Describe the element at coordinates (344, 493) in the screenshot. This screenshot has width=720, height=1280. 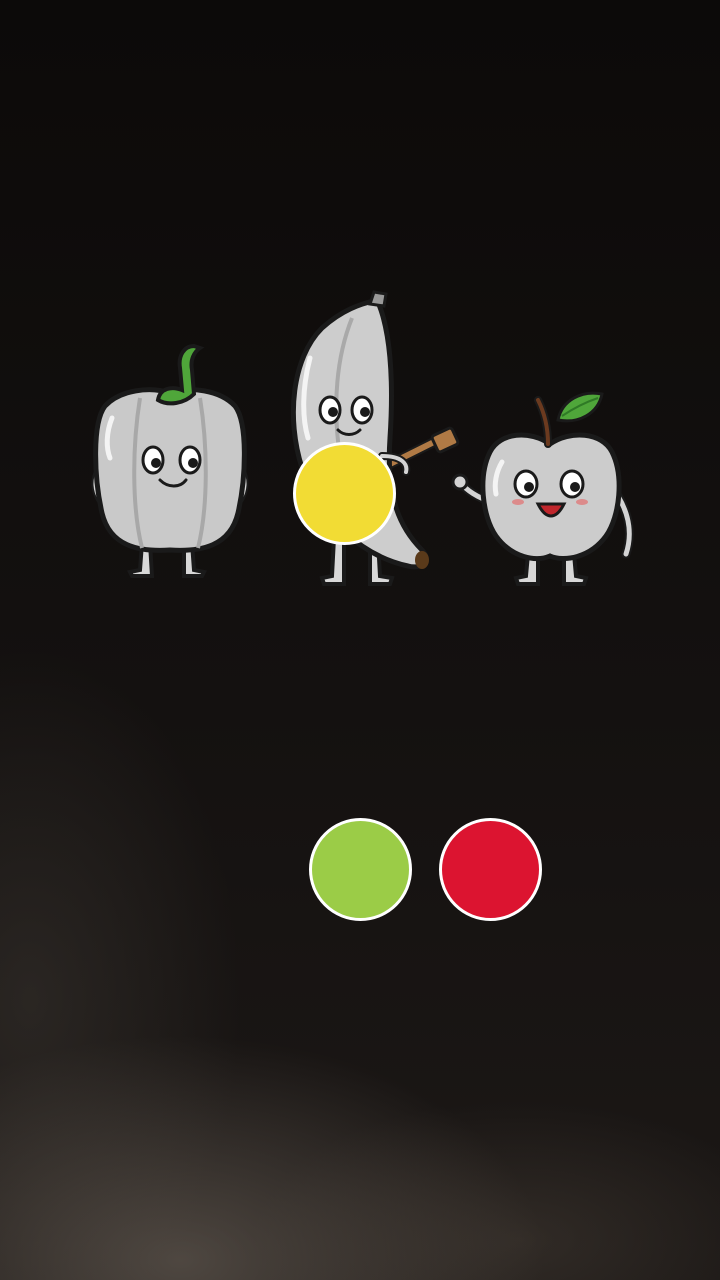
I see `yellow-color-dot` at that location.